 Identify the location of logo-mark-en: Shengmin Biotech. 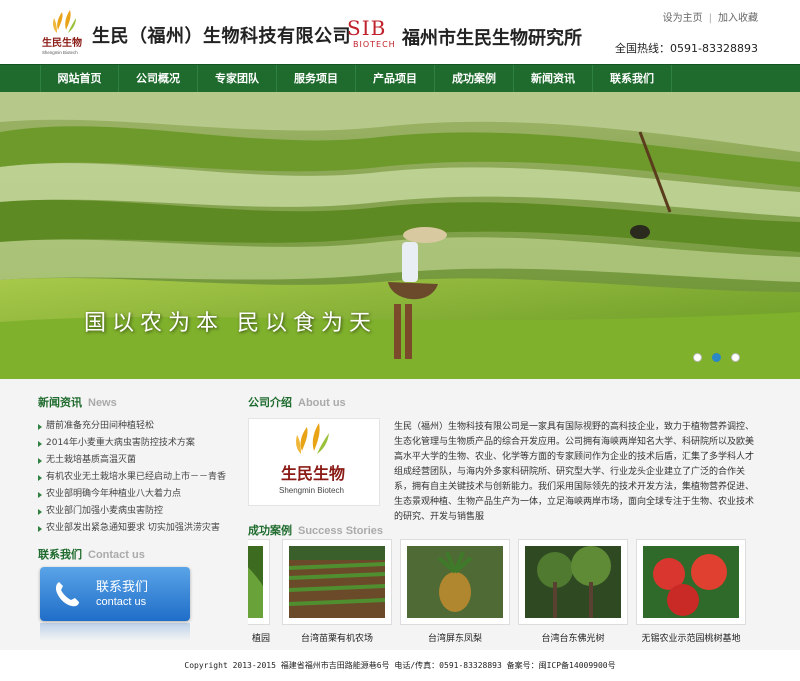
(60, 52).